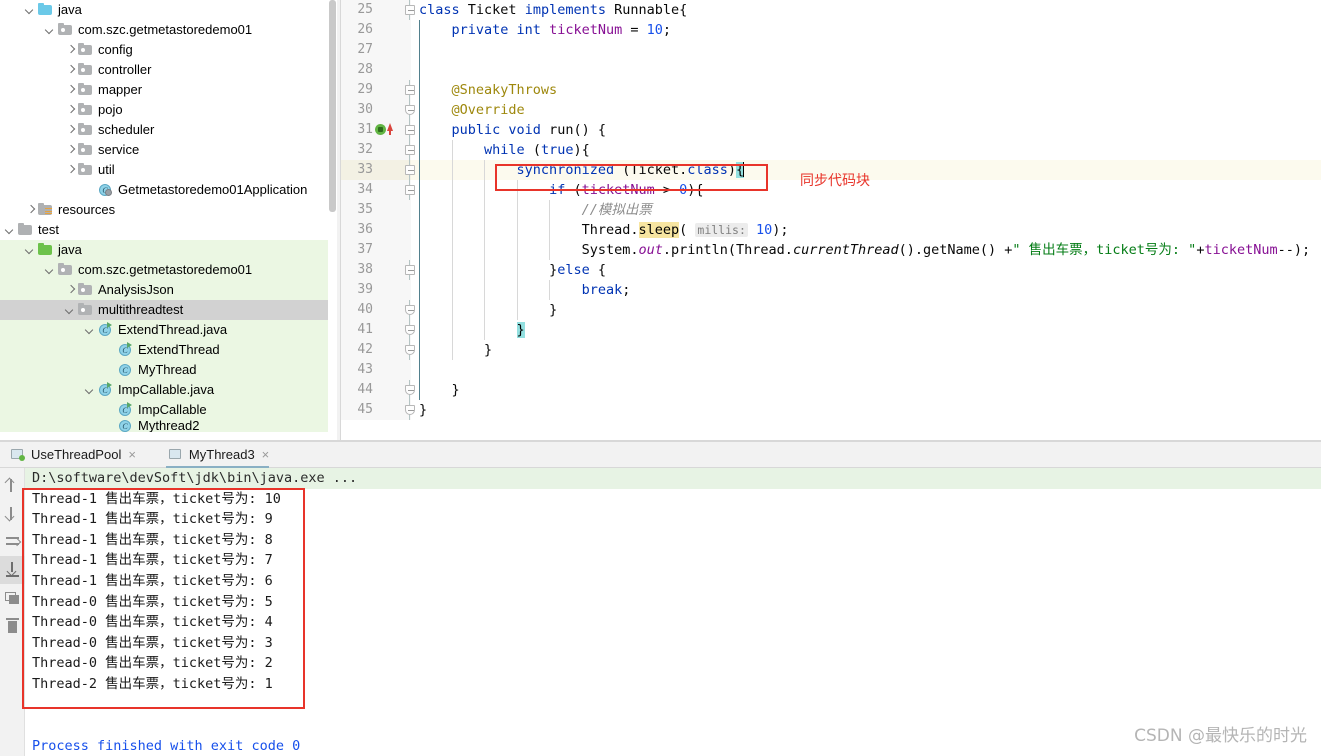  What do you see at coordinates (831, 390) in the screenshot?
I see `editor-line-44: 44}` at bounding box center [831, 390].